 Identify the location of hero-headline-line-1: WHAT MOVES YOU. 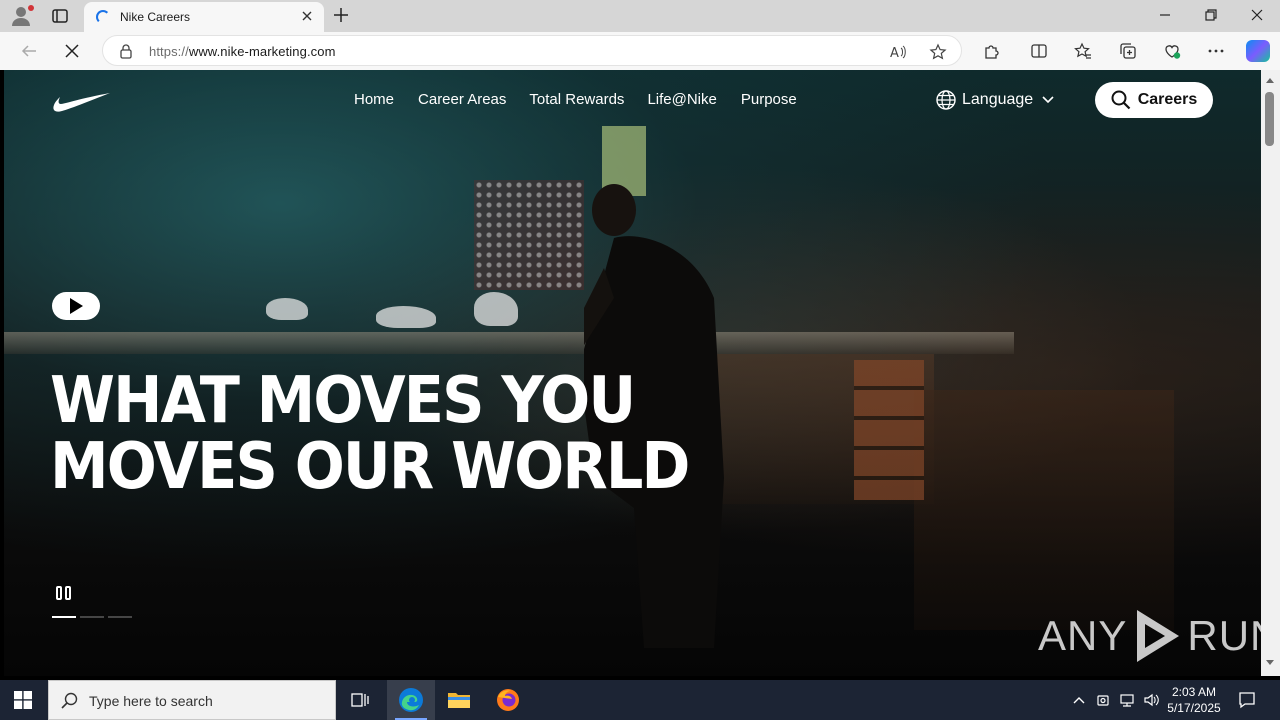
(343, 401).